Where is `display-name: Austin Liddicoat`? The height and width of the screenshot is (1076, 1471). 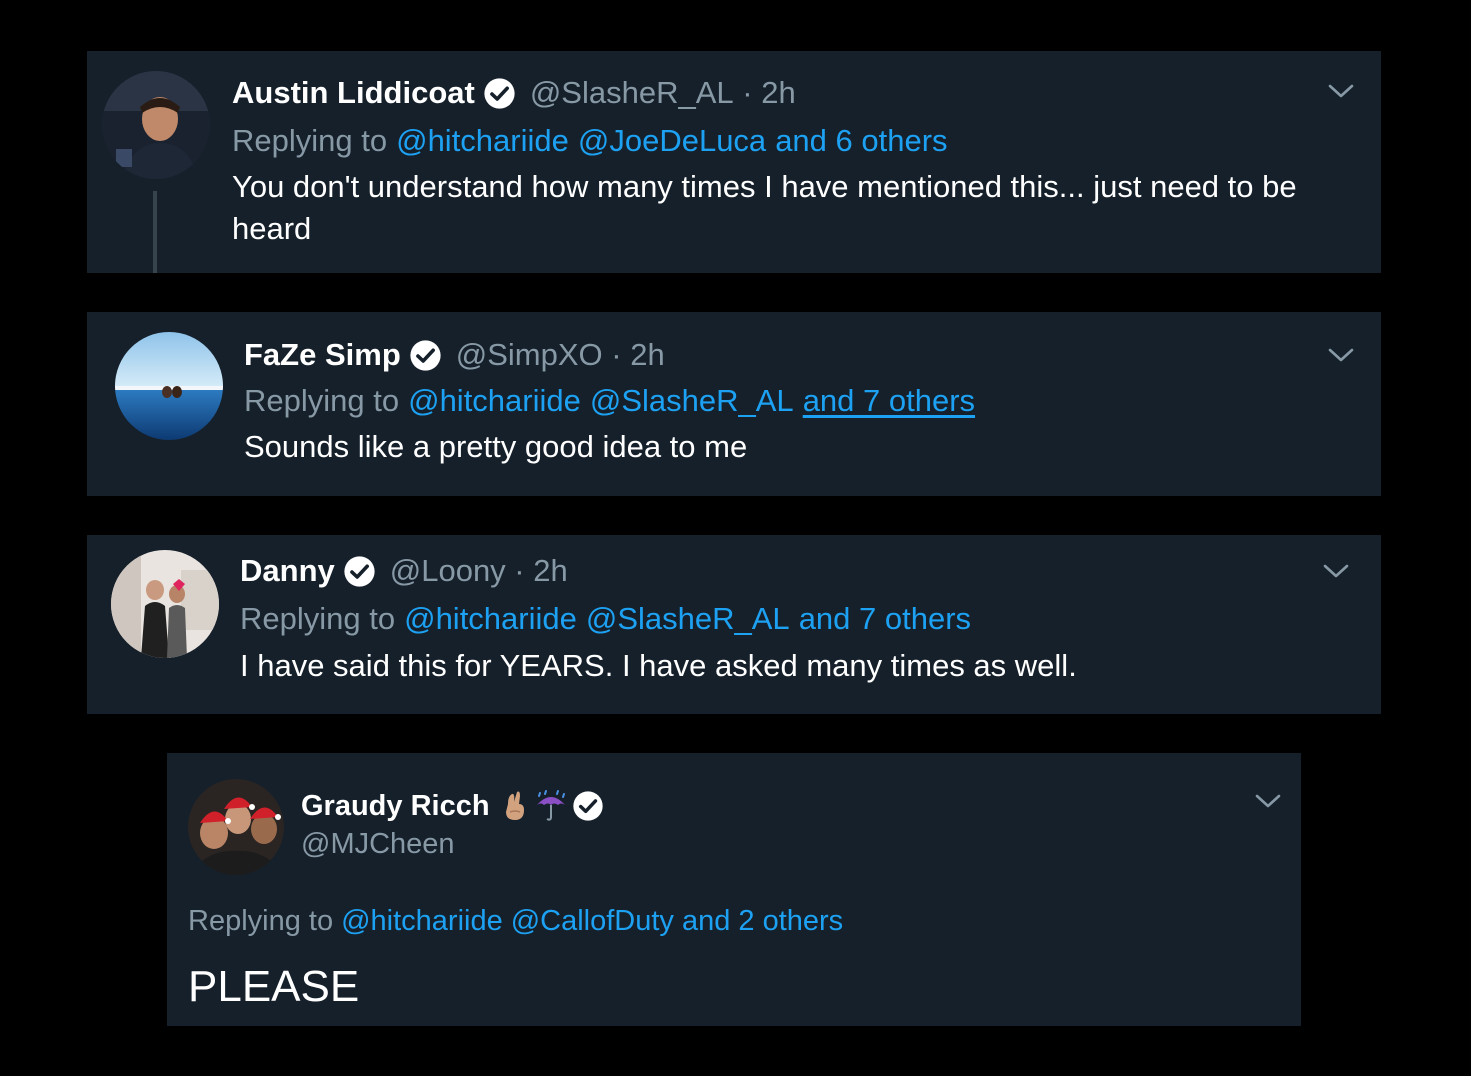
display-name: Austin Liddicoat is located at coordinates (353, 93).